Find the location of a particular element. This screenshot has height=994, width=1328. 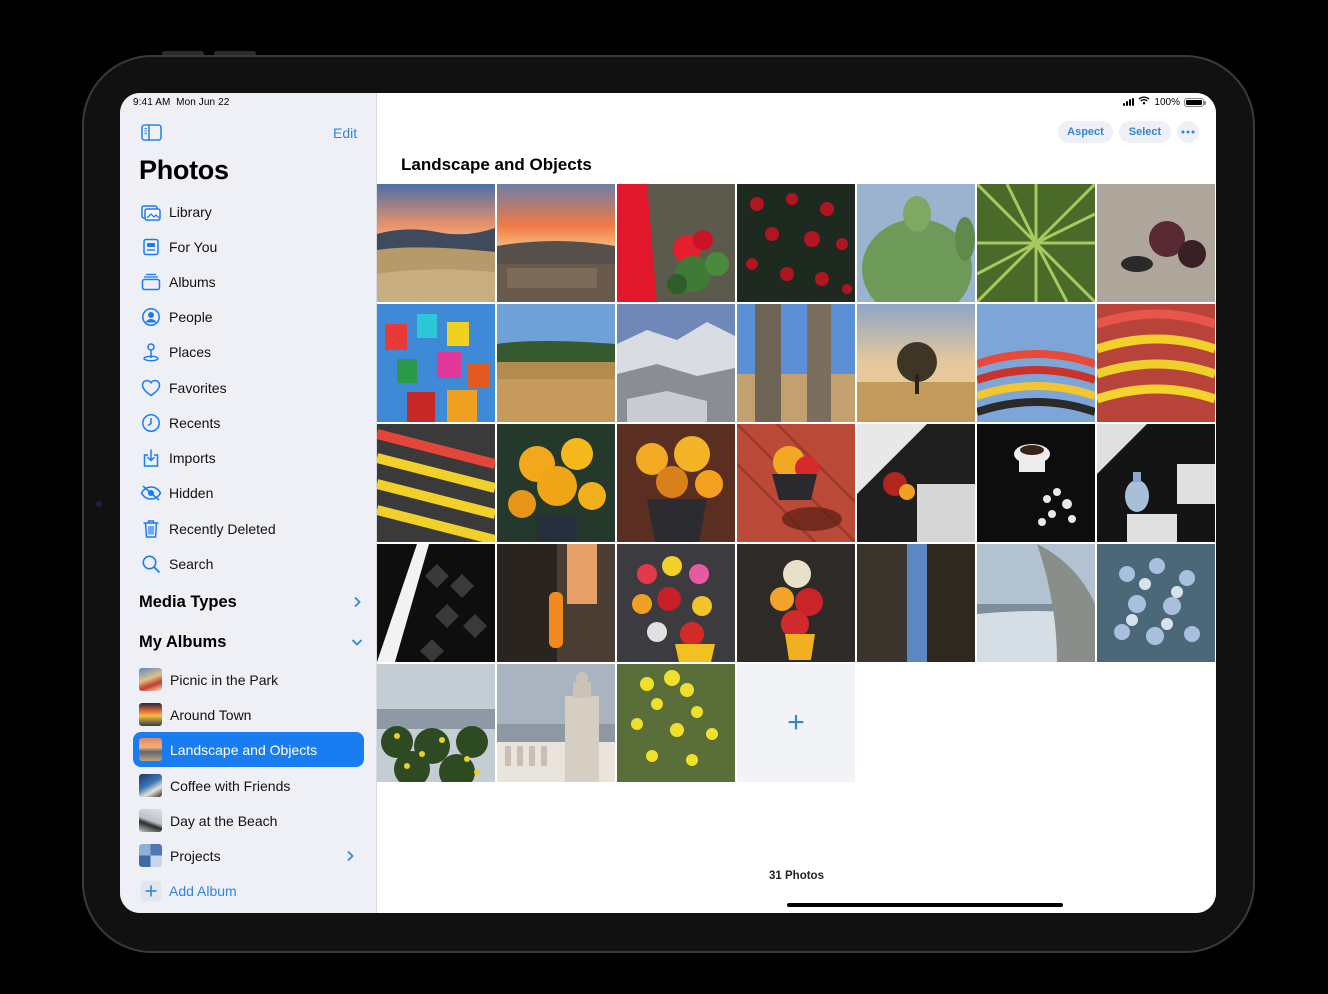

sidebar-item-label: Search is located at coordinates (191, 563).